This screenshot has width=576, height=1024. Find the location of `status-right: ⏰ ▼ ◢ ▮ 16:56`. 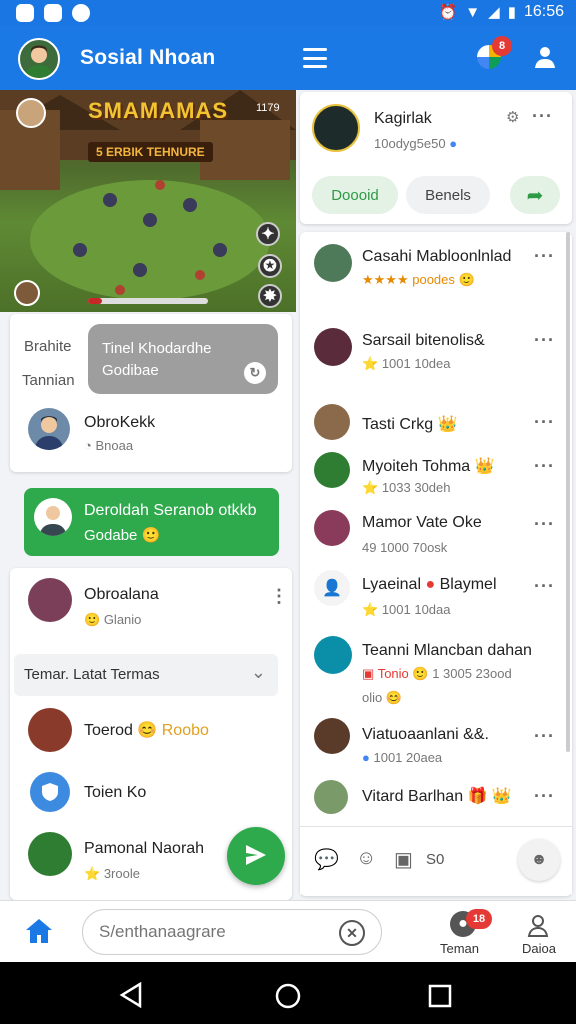

status-right: ⏰ ▼ ◢ ▮ 16:56 is located at coordinates (501, 12).